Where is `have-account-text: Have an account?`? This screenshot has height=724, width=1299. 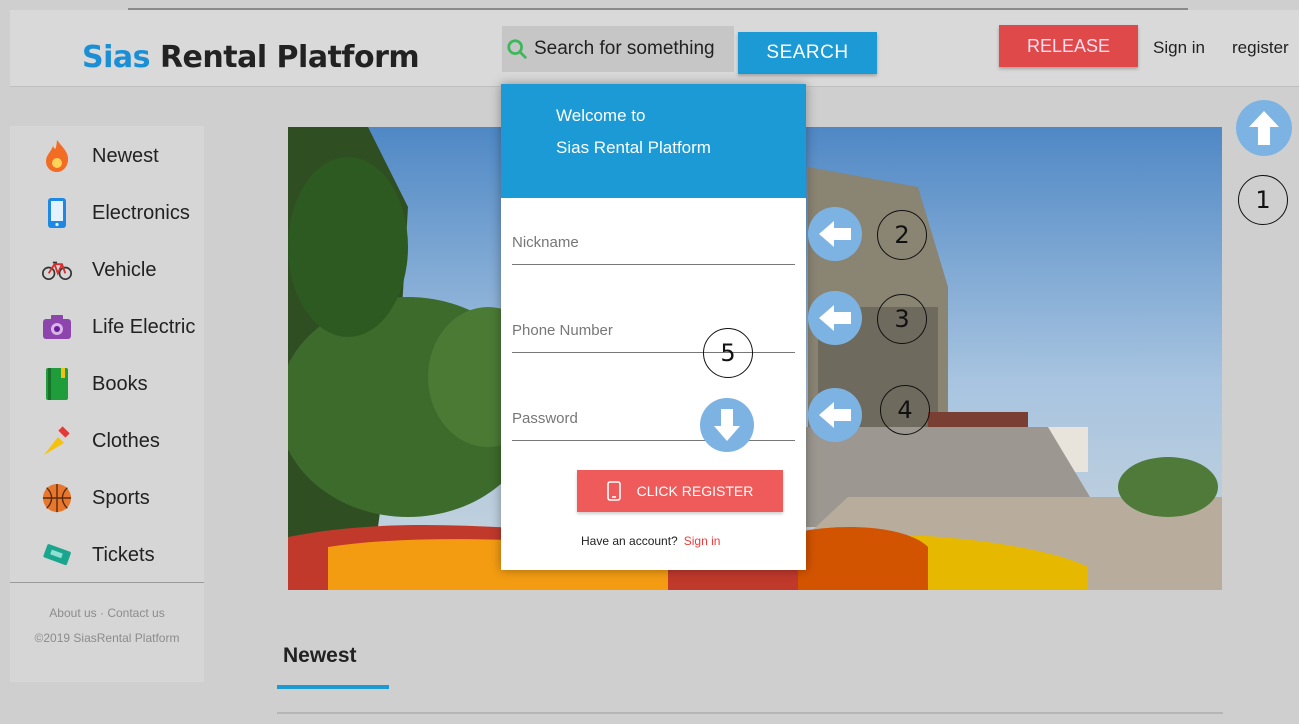
have-account-text: Have an account? is located at coordinates (629, 541).